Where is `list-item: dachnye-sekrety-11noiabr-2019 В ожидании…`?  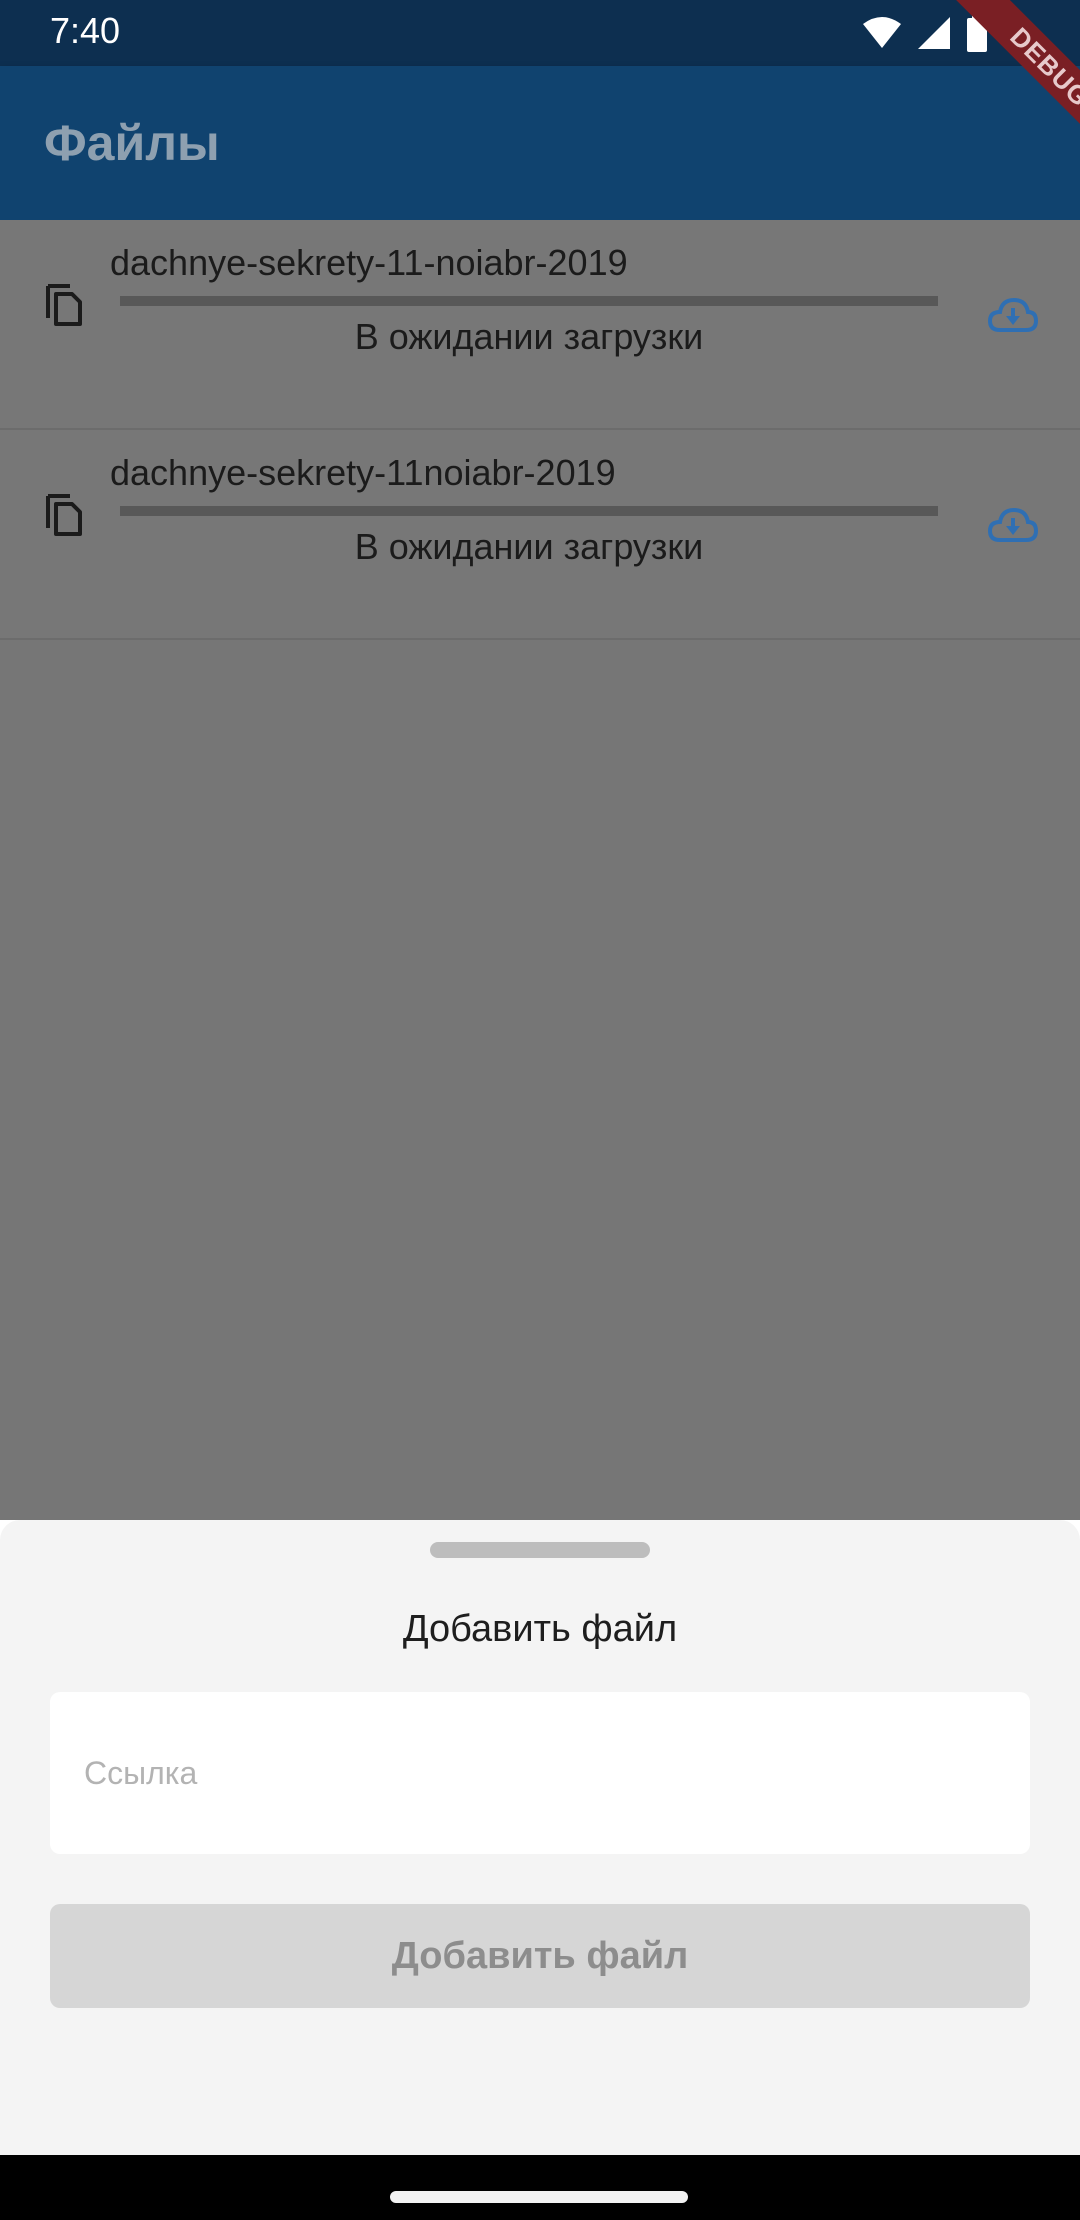
list-item: dachnye-sekrety-11noiabr-2019 В ожидании… is located at coordinates (540, 535).